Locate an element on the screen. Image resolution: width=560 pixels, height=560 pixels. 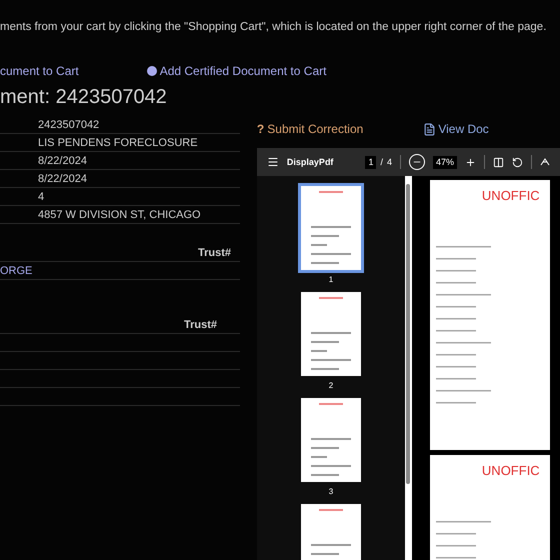
annotate-icon is located at coordinates (545, 162).